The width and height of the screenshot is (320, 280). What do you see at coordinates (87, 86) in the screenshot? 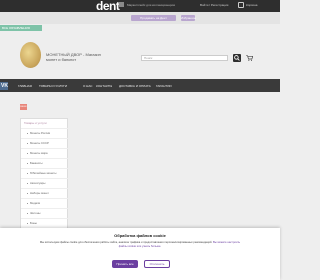
I see `nav-about: О НАС` at bounding box center [87, 86].